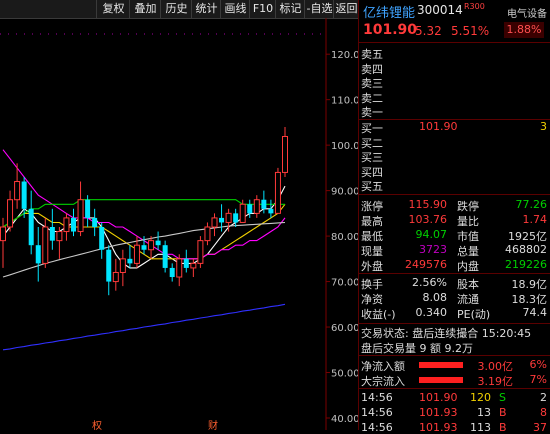 This screenshot has width=550, height=434. Describe the element at coordinates (372, 236) in the screenshot. I see `stat-label: 最低` at that location.